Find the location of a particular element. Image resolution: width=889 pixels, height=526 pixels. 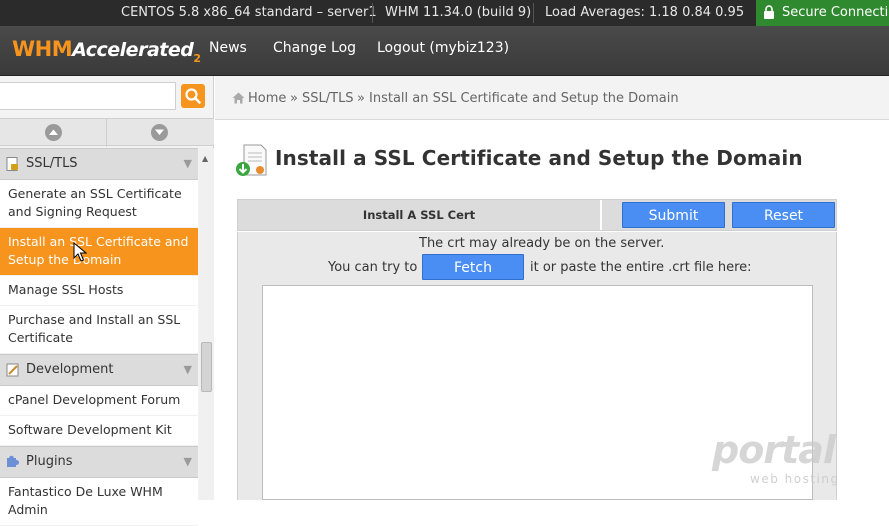

sidebar-item-manage-ssl-hosts: Manage SSL Hosts is located at coordinates (99, 291).